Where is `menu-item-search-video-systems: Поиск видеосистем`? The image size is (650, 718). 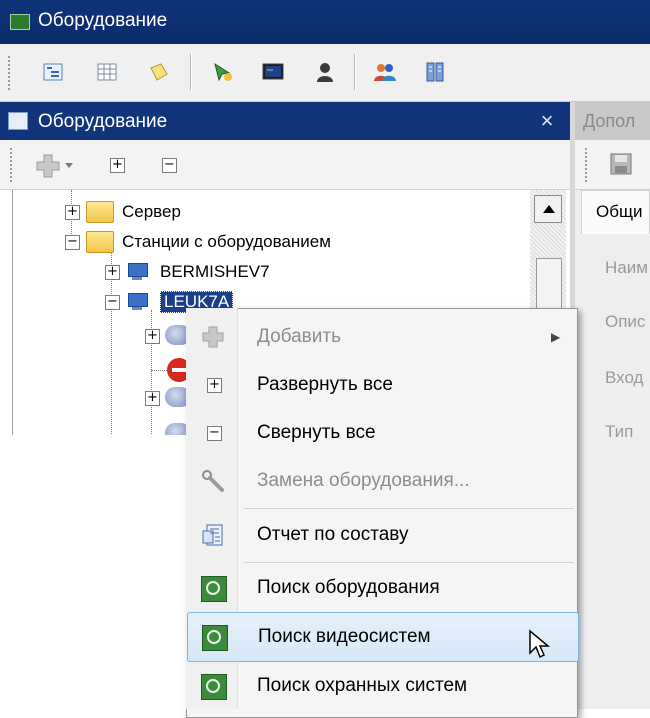
menu-item-search-video-systems: Поиск видеосистем is located at coordinates (383, 637).